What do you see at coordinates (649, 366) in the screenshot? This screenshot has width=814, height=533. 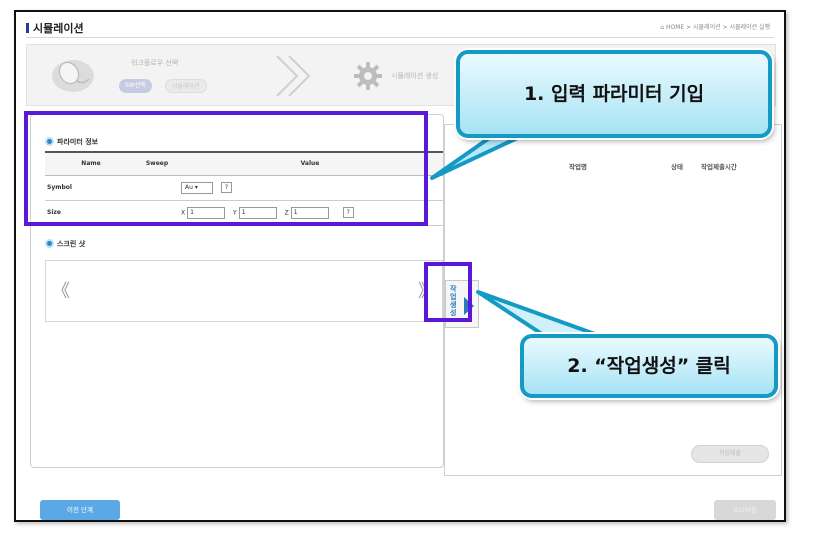 I see `callout-step2: 2. “작업생성” 클릭` at bounding box center [649, 366].